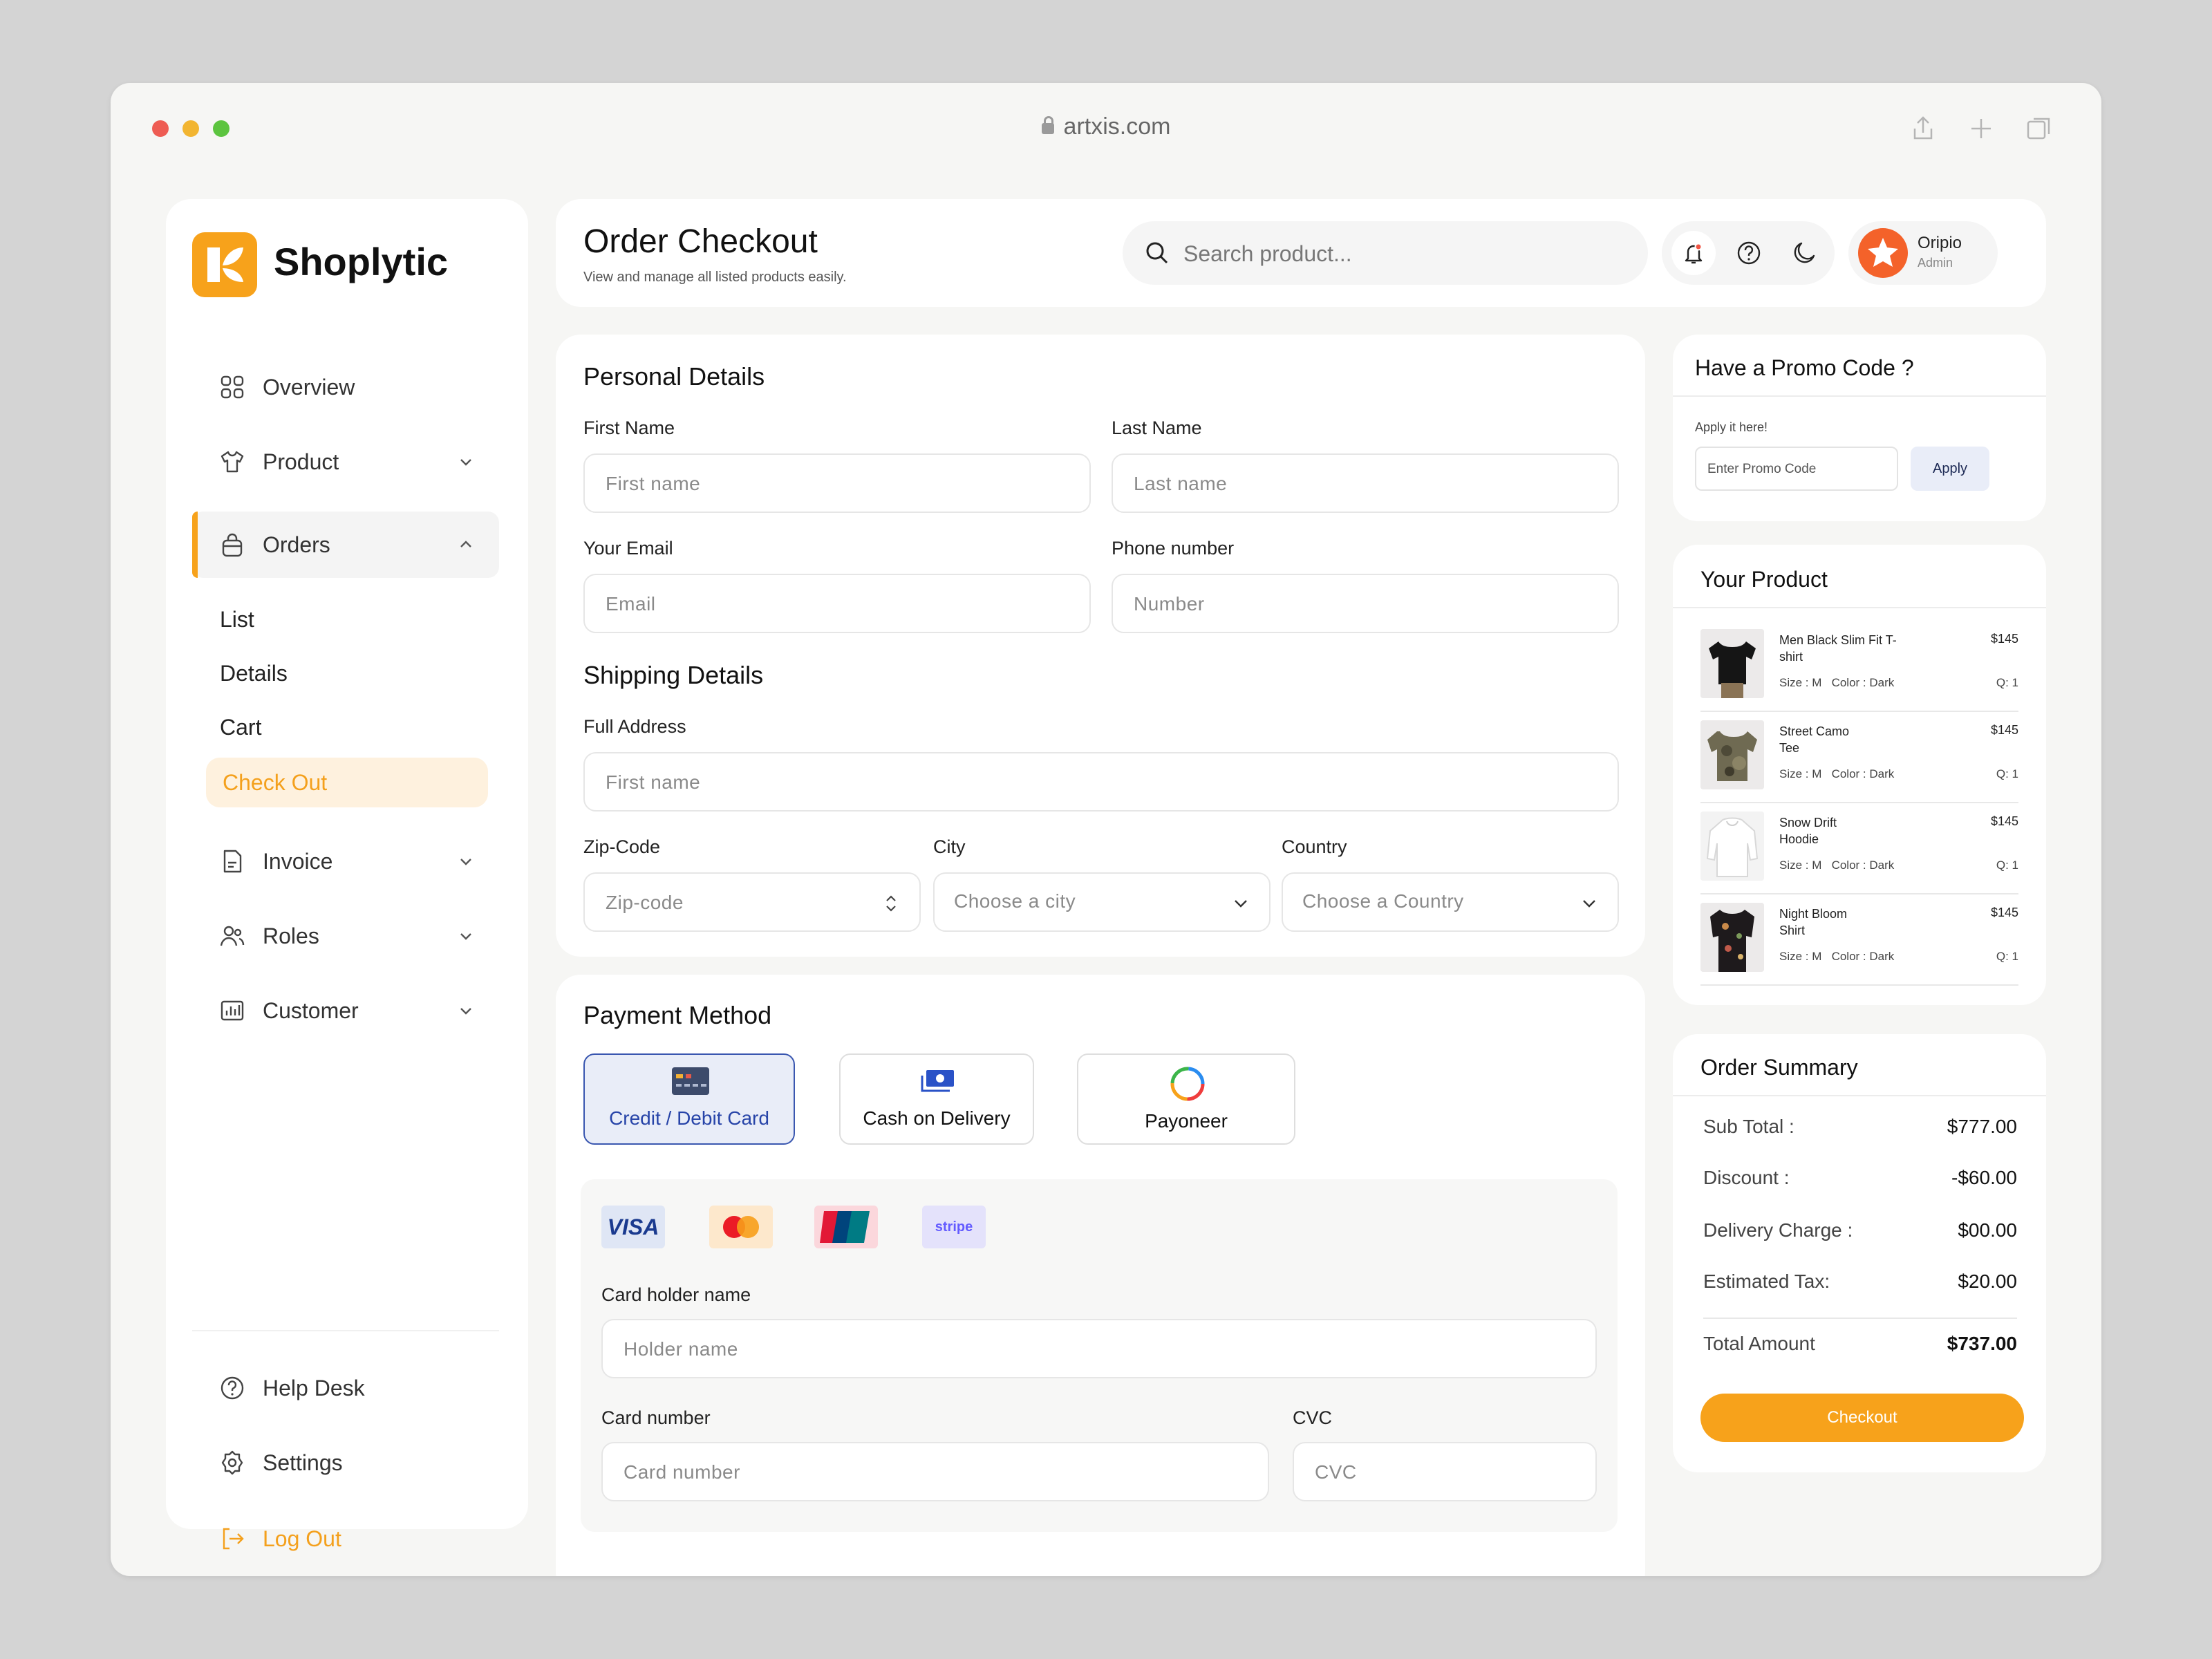 Image resolution: width=2212 pixels, height=1659 pixels. I want to click on product-price: $145, so click(2004, 821).